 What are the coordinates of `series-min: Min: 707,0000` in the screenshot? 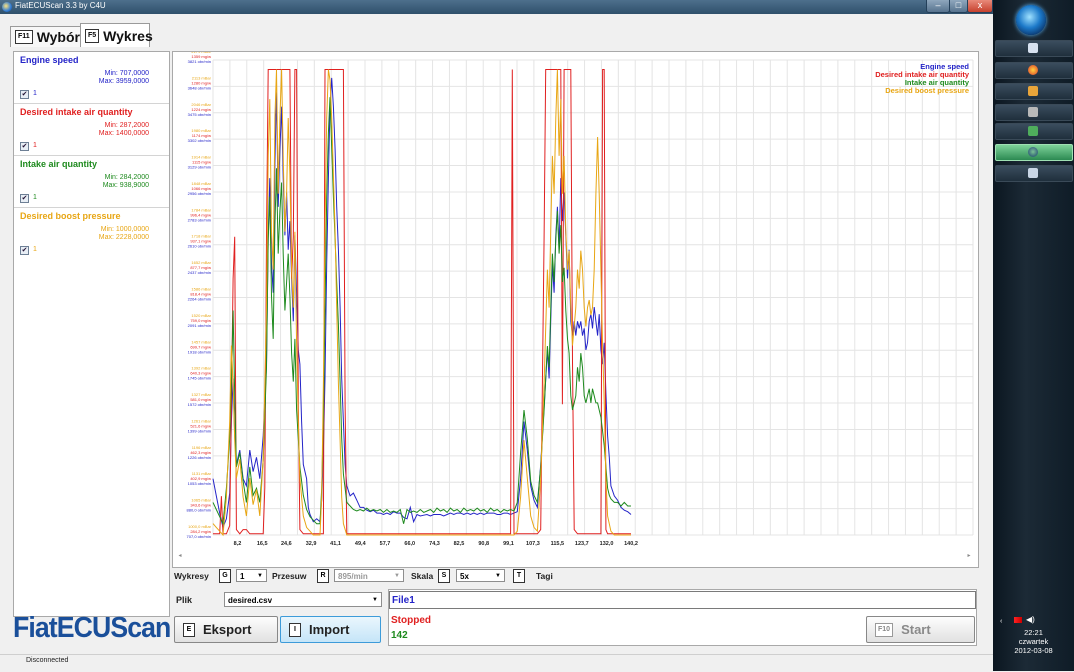 It's located at (126, 73).